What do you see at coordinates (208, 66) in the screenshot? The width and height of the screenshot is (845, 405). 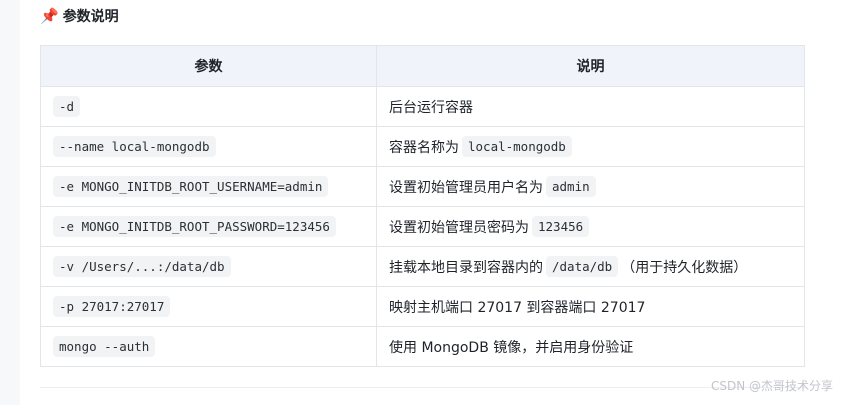 I see `header-param: 参数` at bounding box center [208, 66].